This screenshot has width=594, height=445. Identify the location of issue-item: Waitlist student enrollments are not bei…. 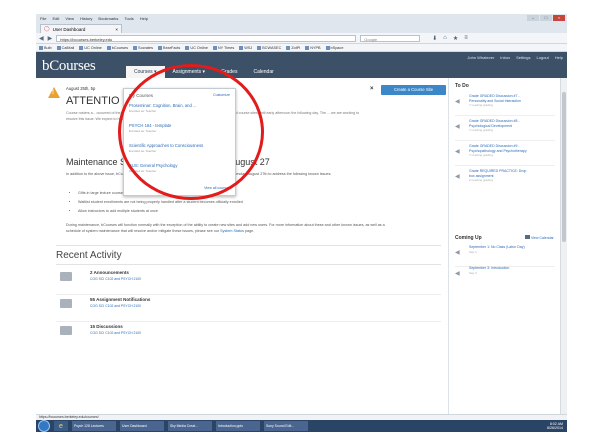
(238, 202).